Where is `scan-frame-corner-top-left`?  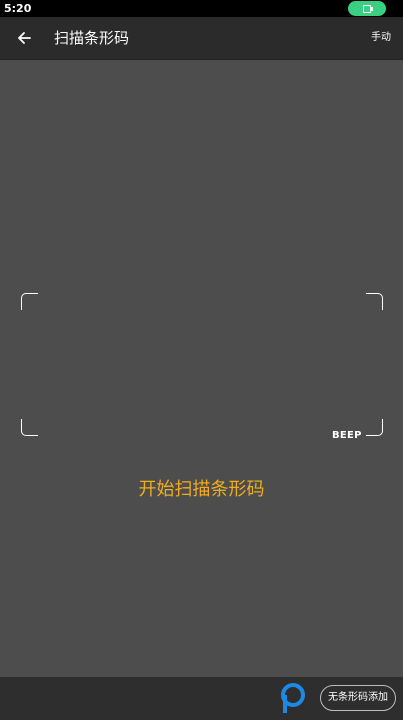 scan-frame-corner-top-left is located at coordinates (29, 301).